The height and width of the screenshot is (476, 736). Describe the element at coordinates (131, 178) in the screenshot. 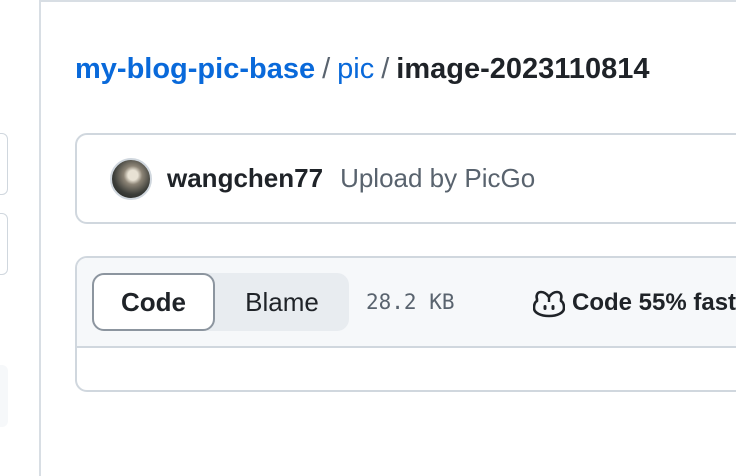

I see `avatar` at that location.